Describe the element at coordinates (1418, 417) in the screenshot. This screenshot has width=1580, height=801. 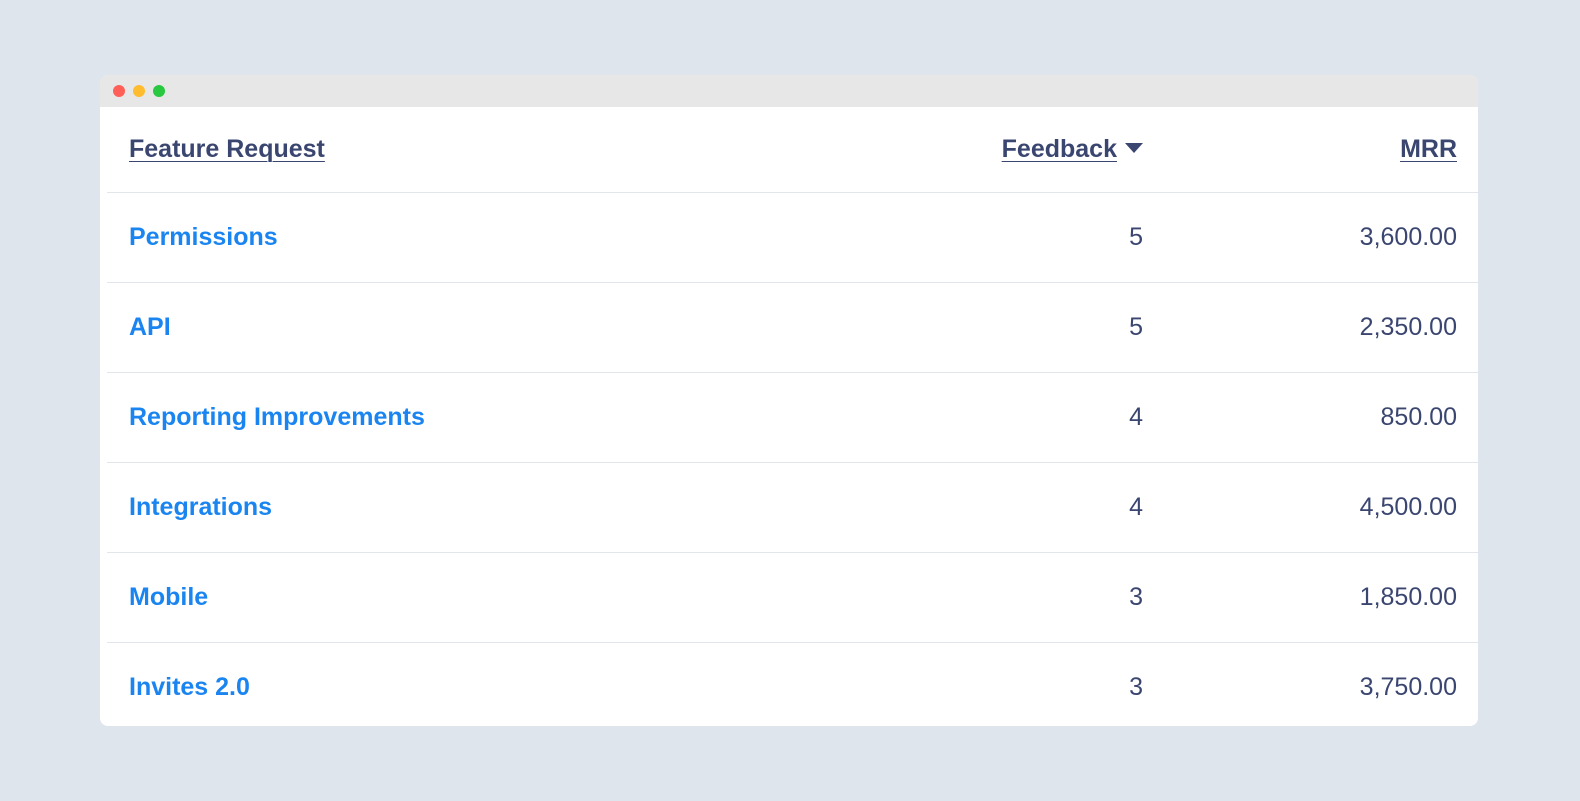
I see `mrr-value: 850.00` at that location.